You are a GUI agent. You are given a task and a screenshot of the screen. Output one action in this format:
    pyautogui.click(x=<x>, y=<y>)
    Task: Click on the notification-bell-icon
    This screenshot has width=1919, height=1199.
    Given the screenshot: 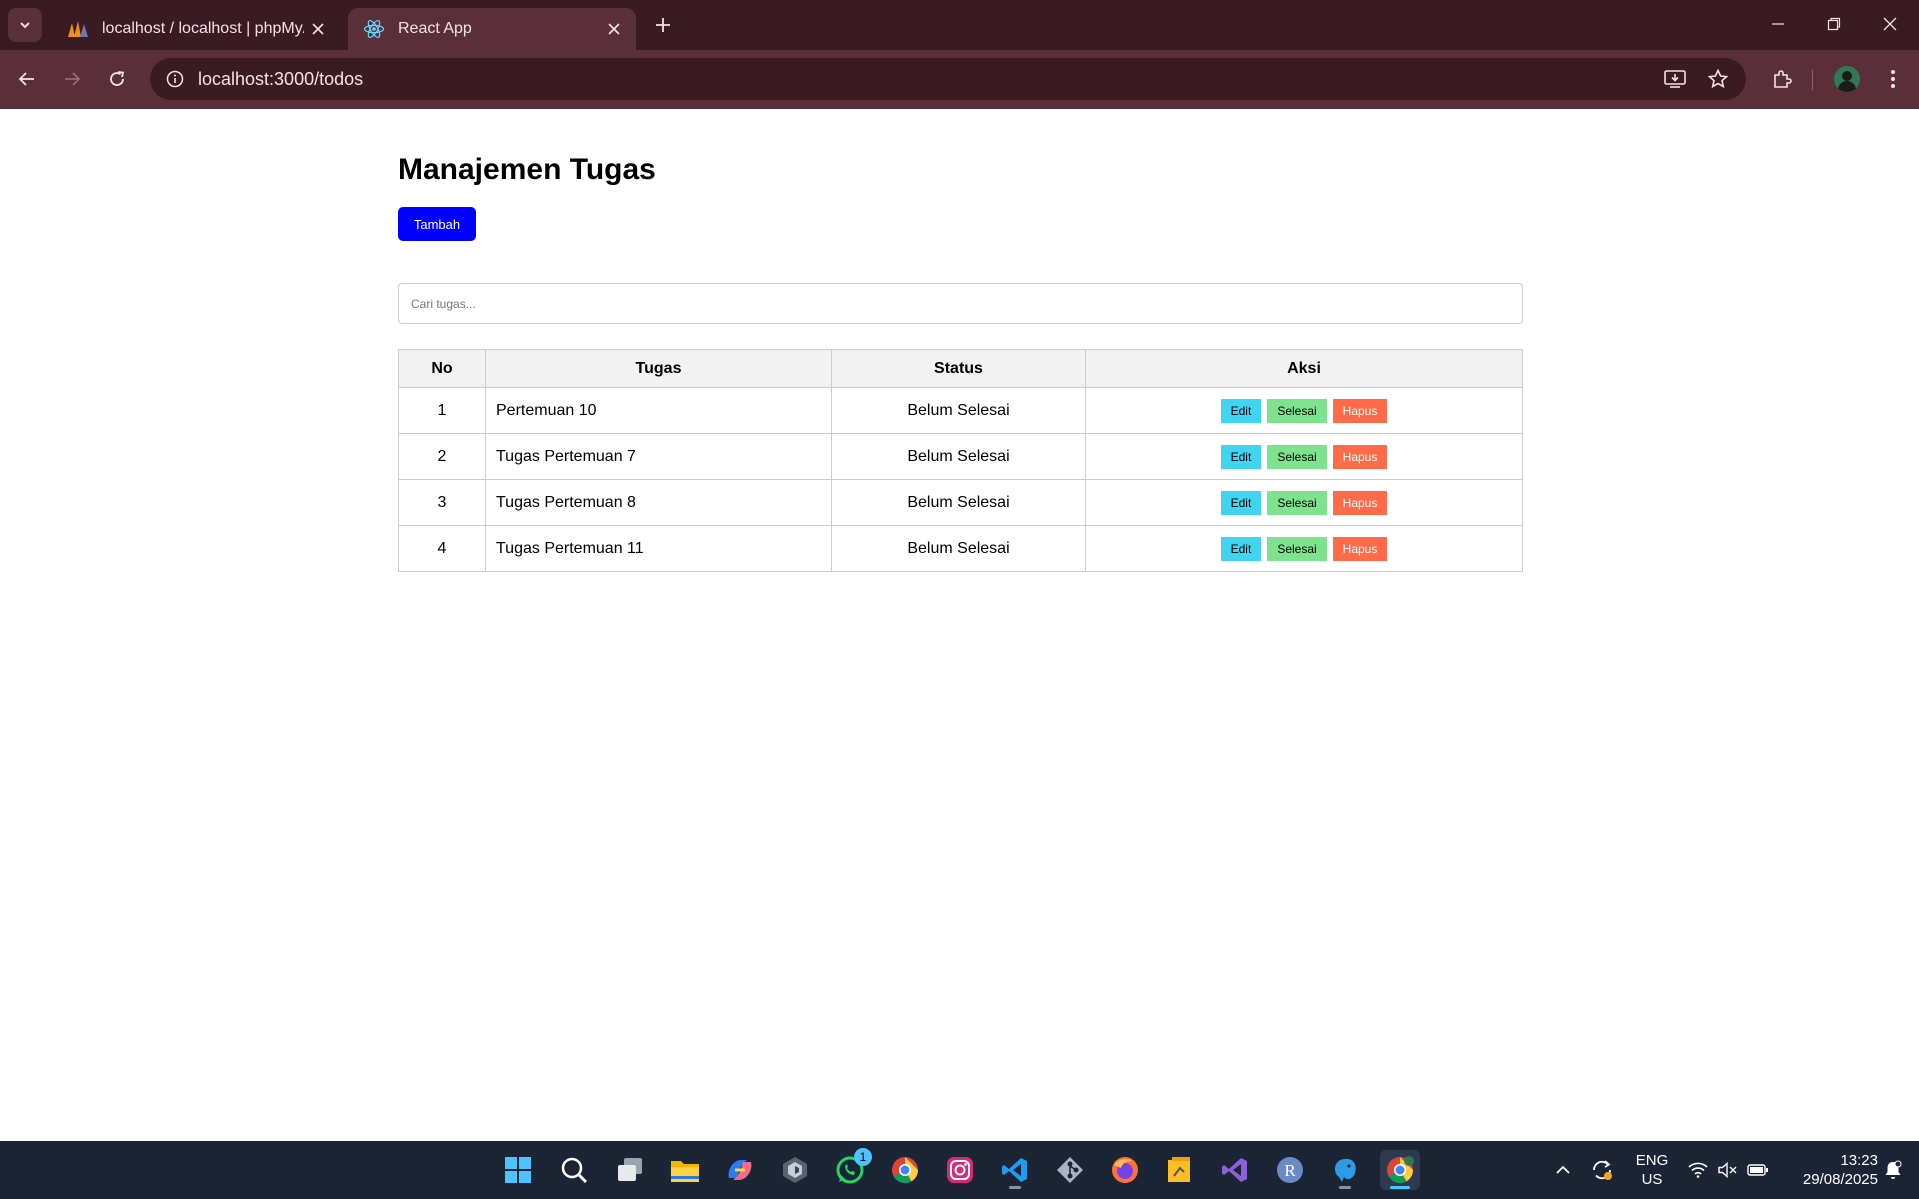 What is the action you would take?
    pyautogui.click(x=1893, y=1170)
    